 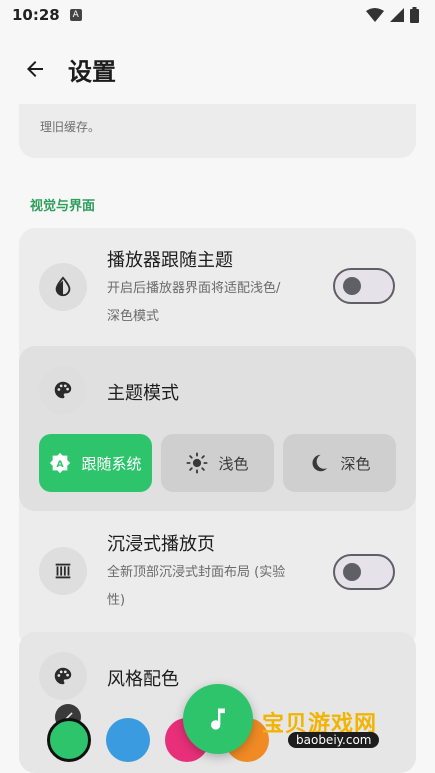 I want to click on page-title: 设置, so click(x=92, y=71).